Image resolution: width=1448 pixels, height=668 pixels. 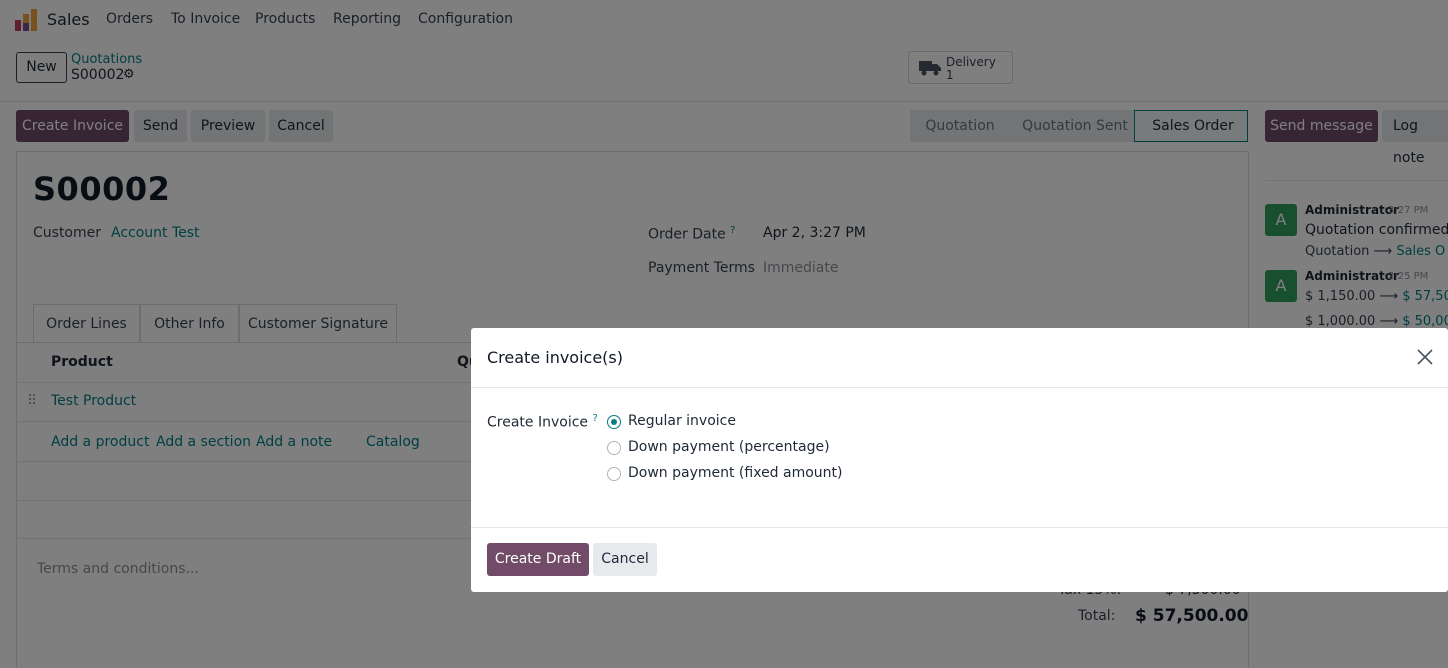 What do you see at coordinates (542, 422) in the screenshot?
I see `create-invoice-label: Create Invoice ?` at bounding box center [542, 422].